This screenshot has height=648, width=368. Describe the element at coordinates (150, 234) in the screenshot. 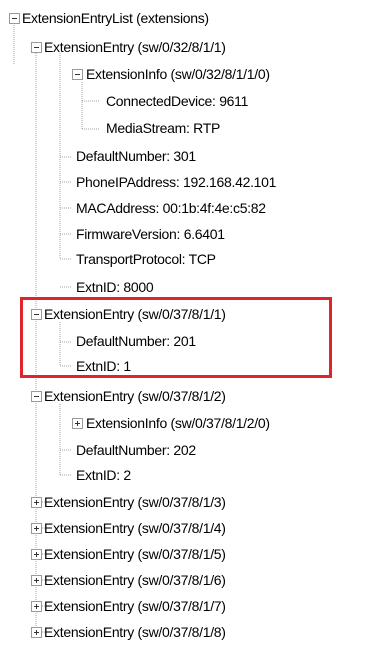

I see `leaf-text: FirmwareVersion: 6.6401` at that location.